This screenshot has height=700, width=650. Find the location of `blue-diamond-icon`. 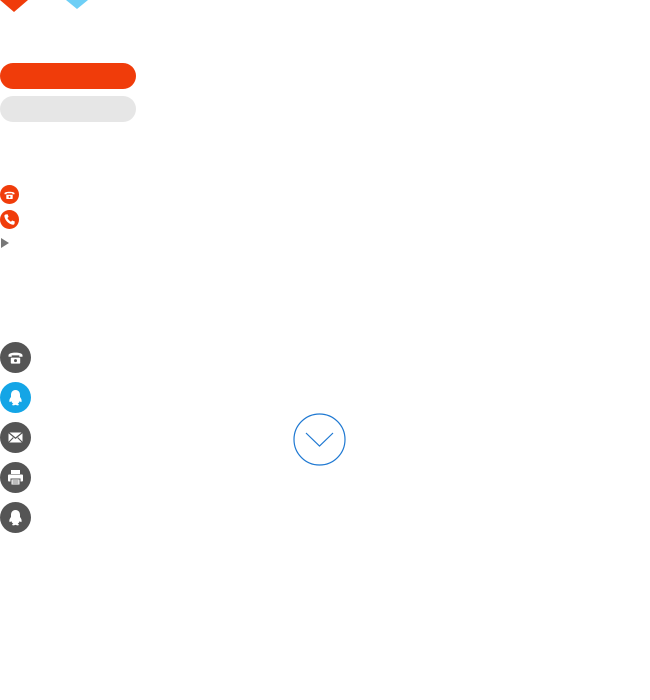

blue-diamond-icon is located at coordinates (77, 4).